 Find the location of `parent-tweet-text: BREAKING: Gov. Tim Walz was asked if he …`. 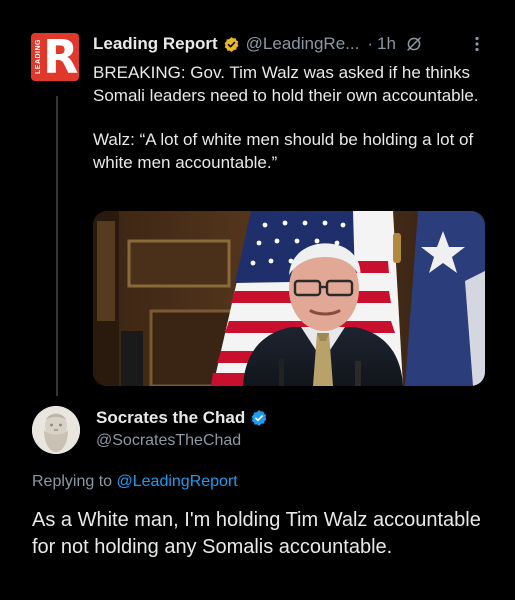

parent-tweet-text: BREAKING: Gov. Tim Walz was asked if he … is located at coordinates (288, 118).